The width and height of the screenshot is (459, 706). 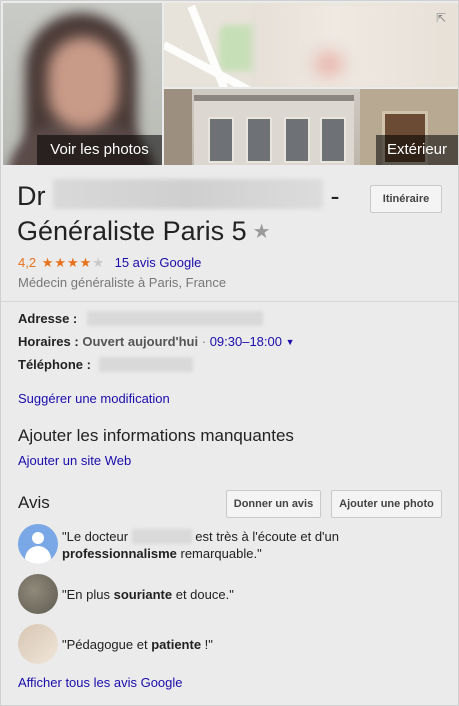 I want to click on phone-row: Téléphone :, so click(x=105, y=364).